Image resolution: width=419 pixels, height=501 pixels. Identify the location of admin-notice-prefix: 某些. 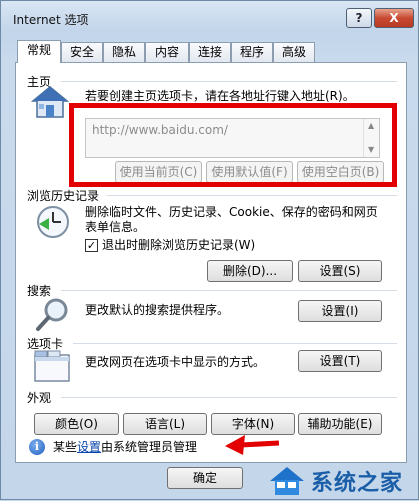
(65, 447).